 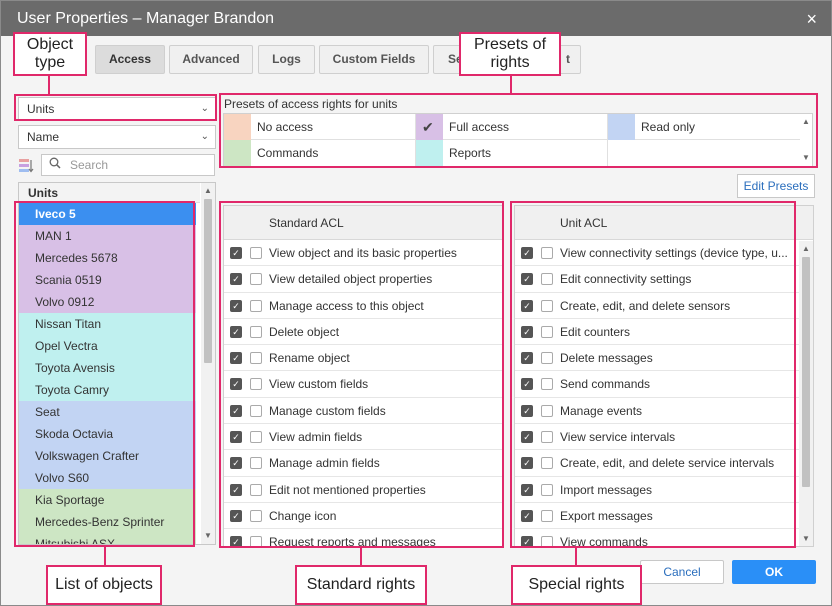 I want to click on units-scrollbar: ▲ ▼, so click(x=208, y=363).